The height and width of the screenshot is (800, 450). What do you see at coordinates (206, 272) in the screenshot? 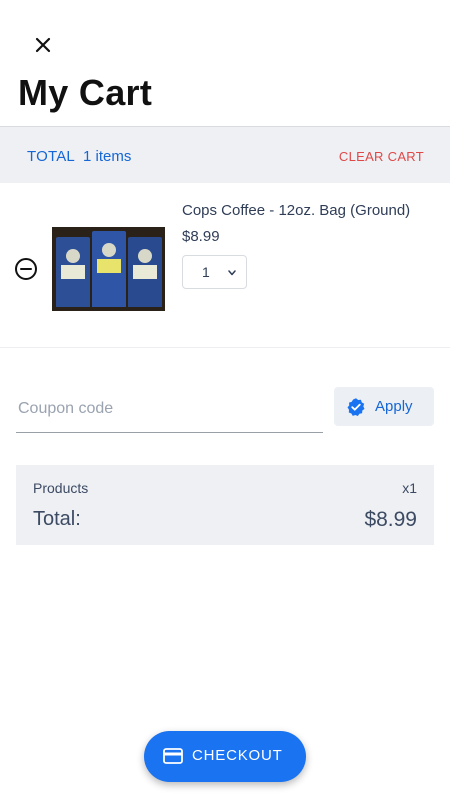
I see `quantity-value: 1` at bounding box center [206, 272].